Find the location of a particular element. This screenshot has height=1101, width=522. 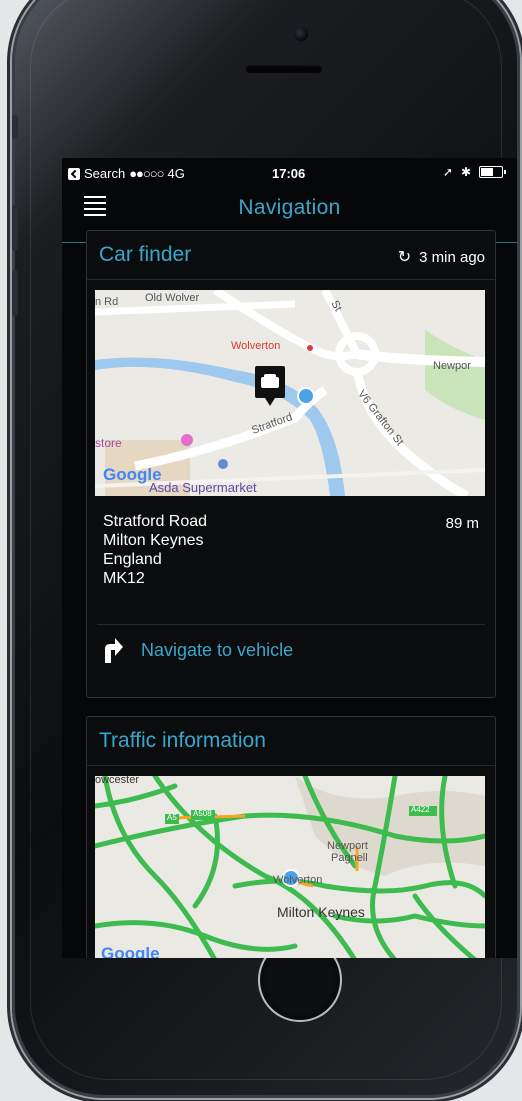

status-right: ➚ ✱ is located at coordinates (474, 172).